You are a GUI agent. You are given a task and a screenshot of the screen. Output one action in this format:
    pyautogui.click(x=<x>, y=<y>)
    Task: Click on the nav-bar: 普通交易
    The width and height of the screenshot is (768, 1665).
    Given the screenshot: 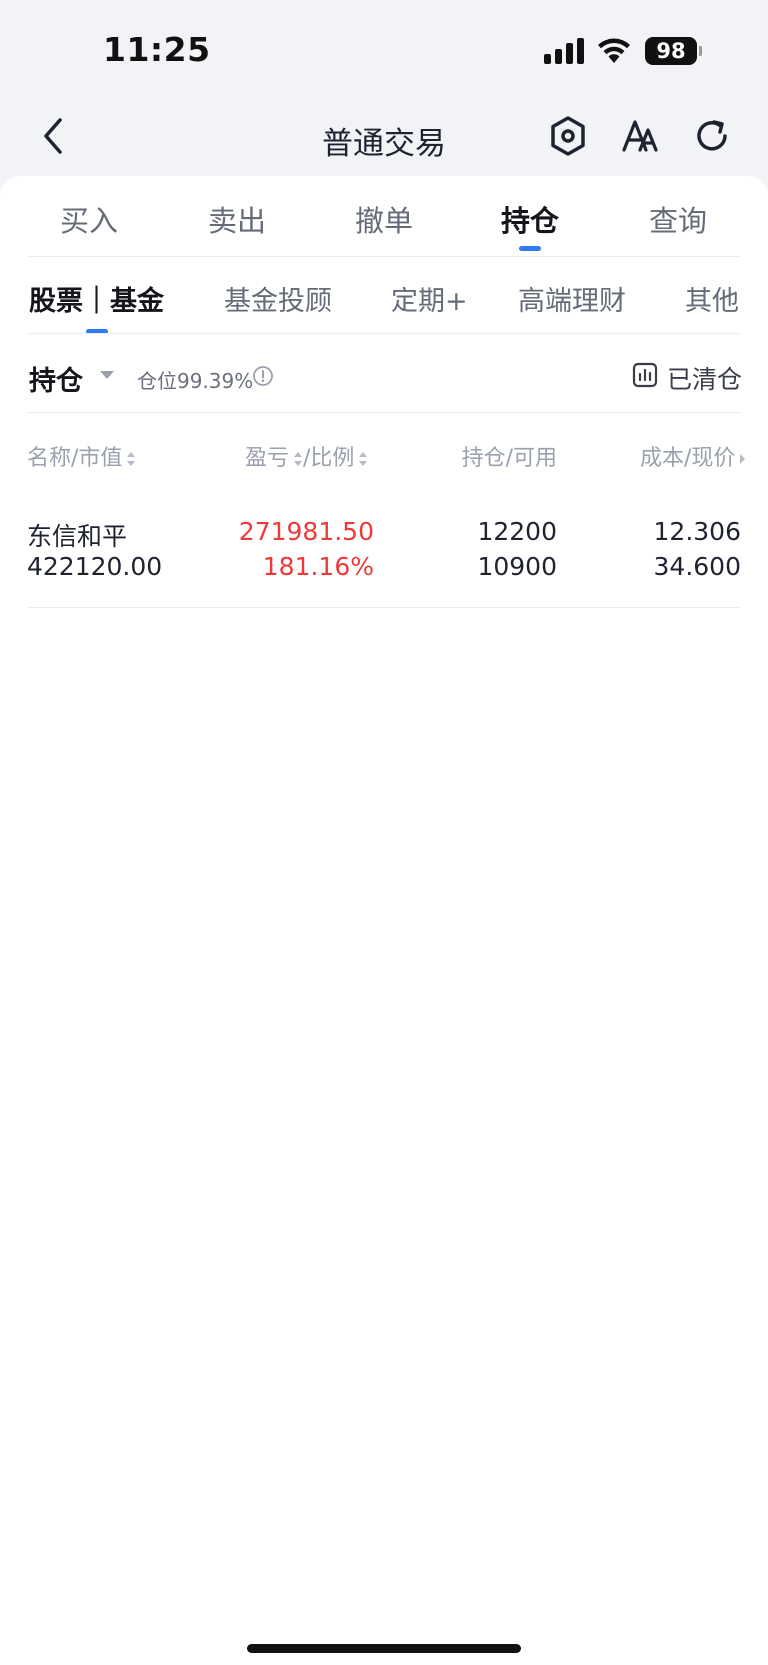 What is the action you would take?
    pyautogui.click(x=384, y=138)
    